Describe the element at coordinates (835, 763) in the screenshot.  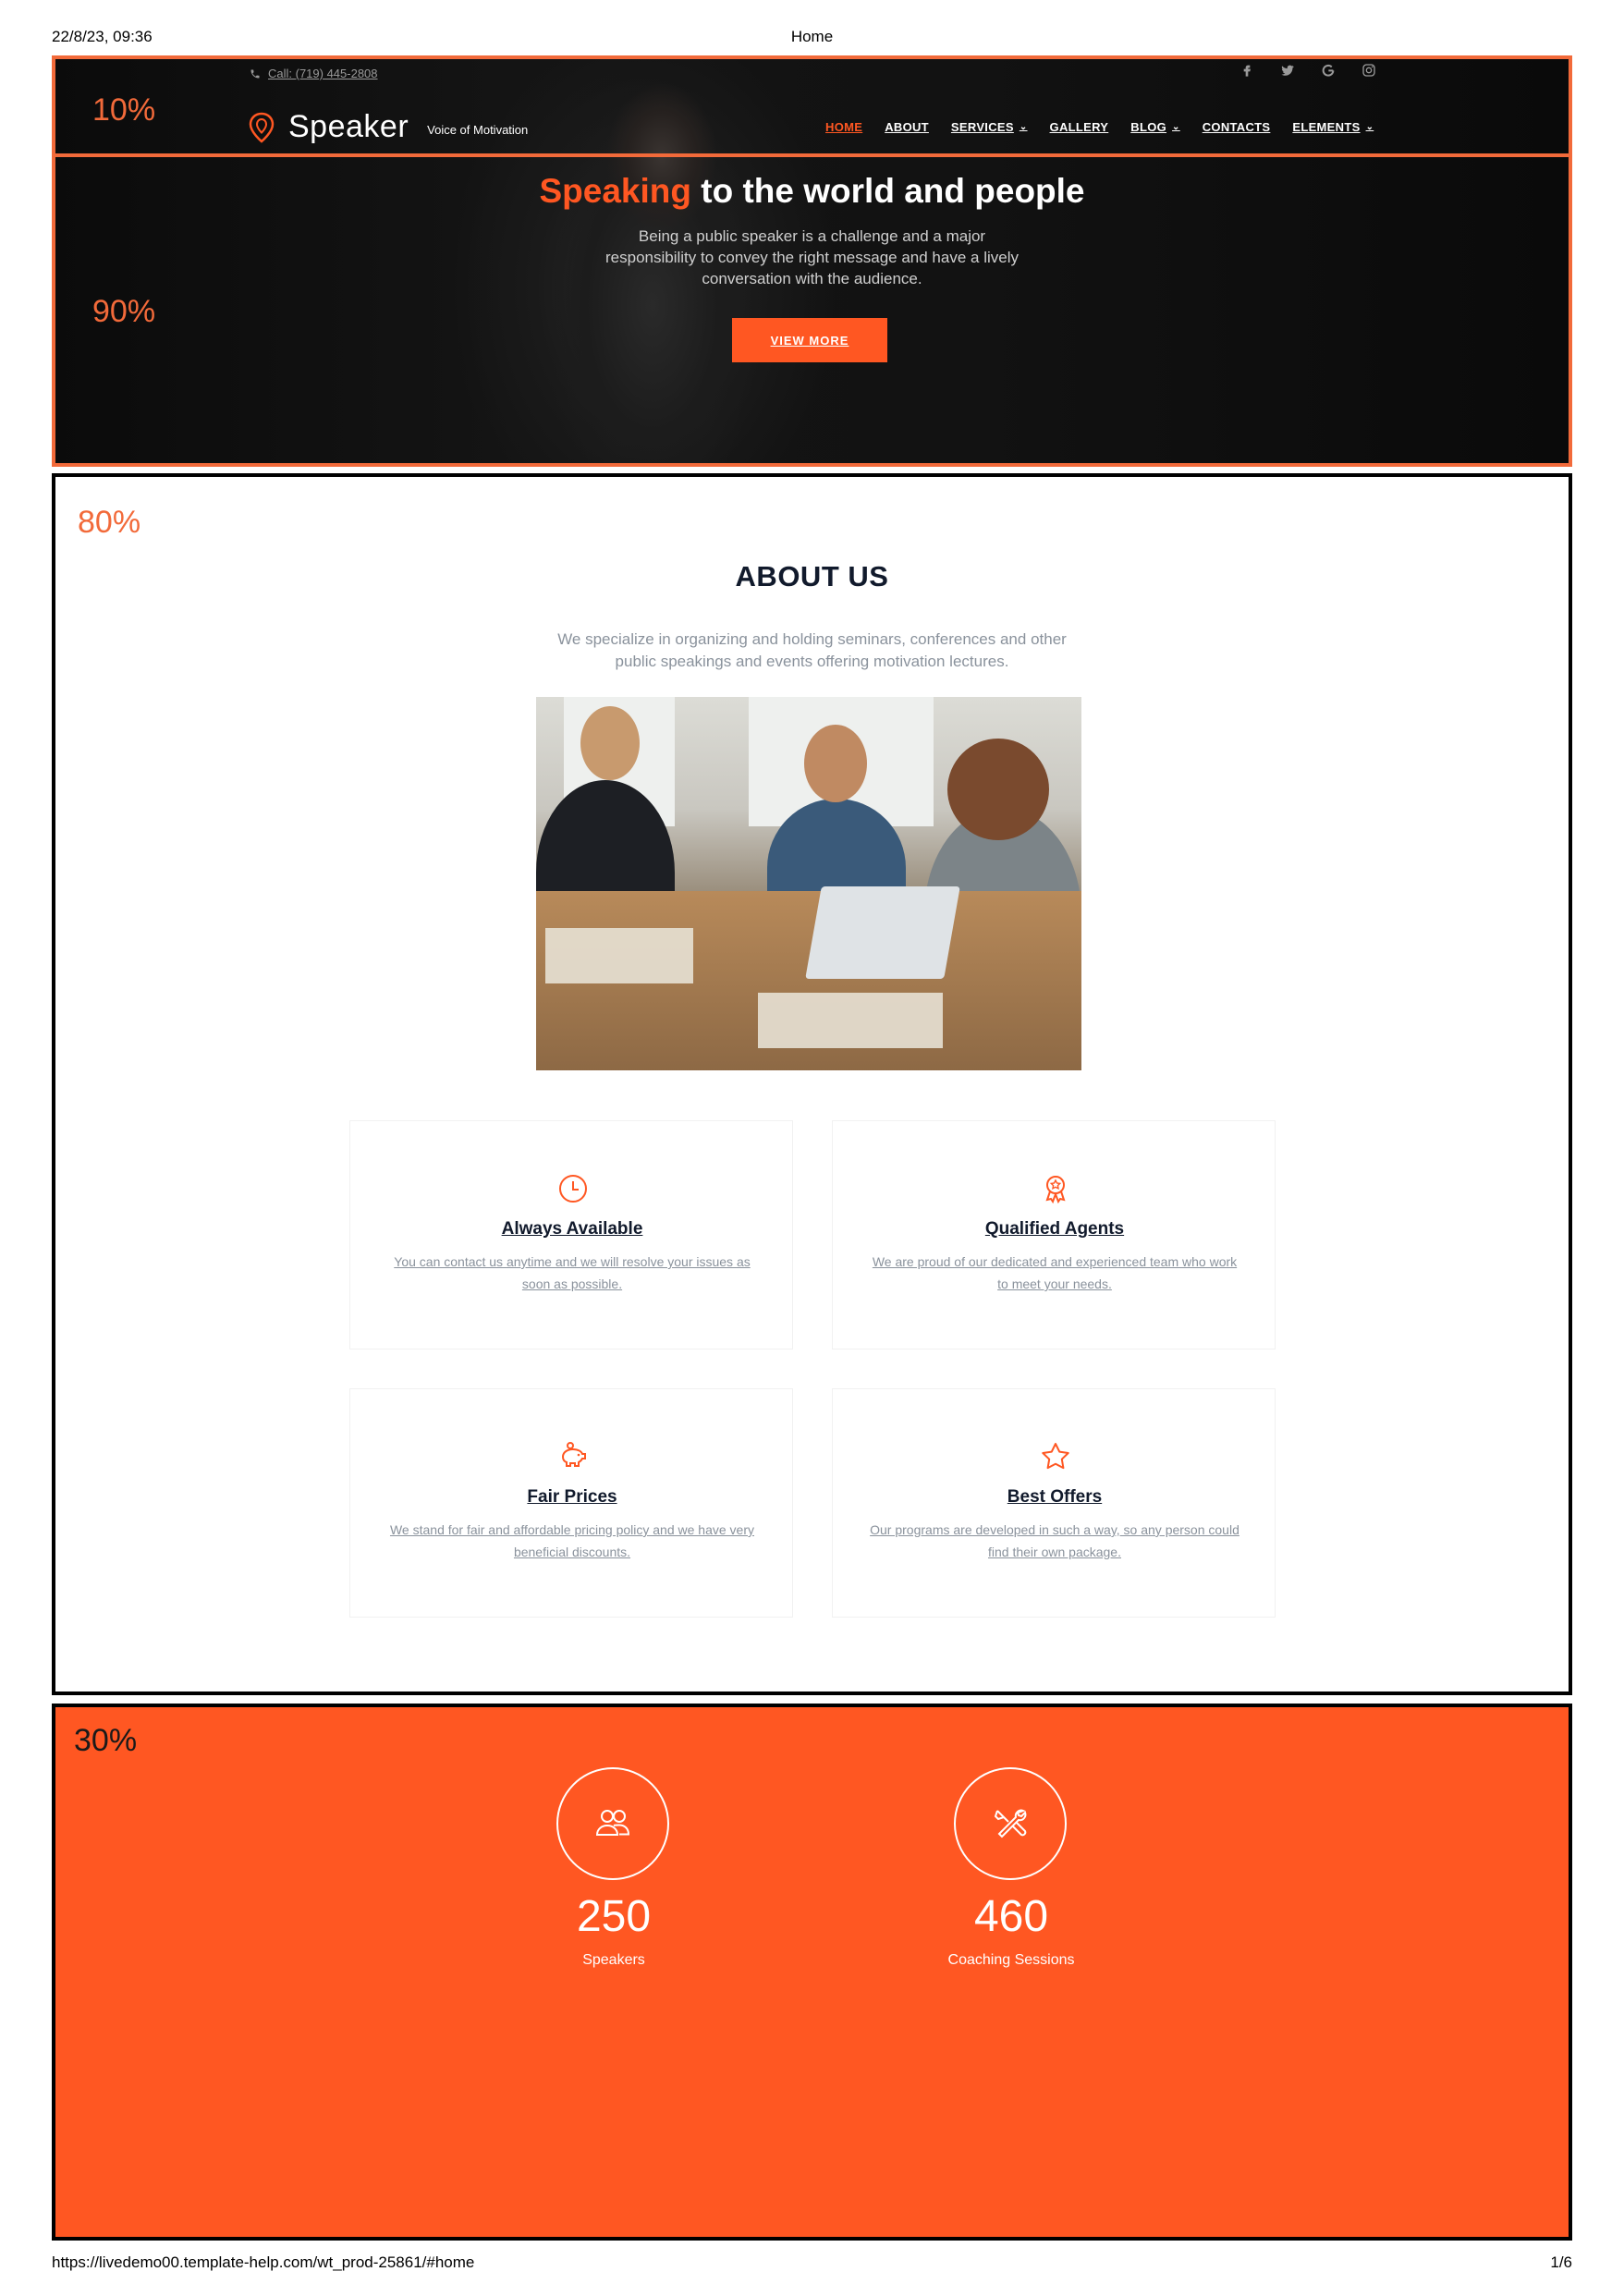
I see `photo-head-middle` at that location.